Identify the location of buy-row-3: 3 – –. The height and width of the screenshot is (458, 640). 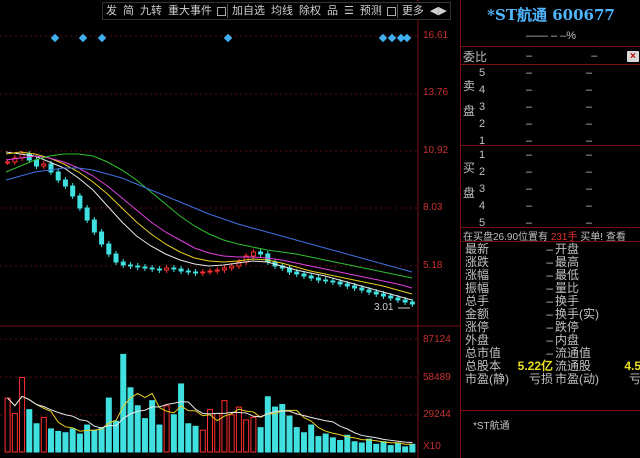
(559, 188).